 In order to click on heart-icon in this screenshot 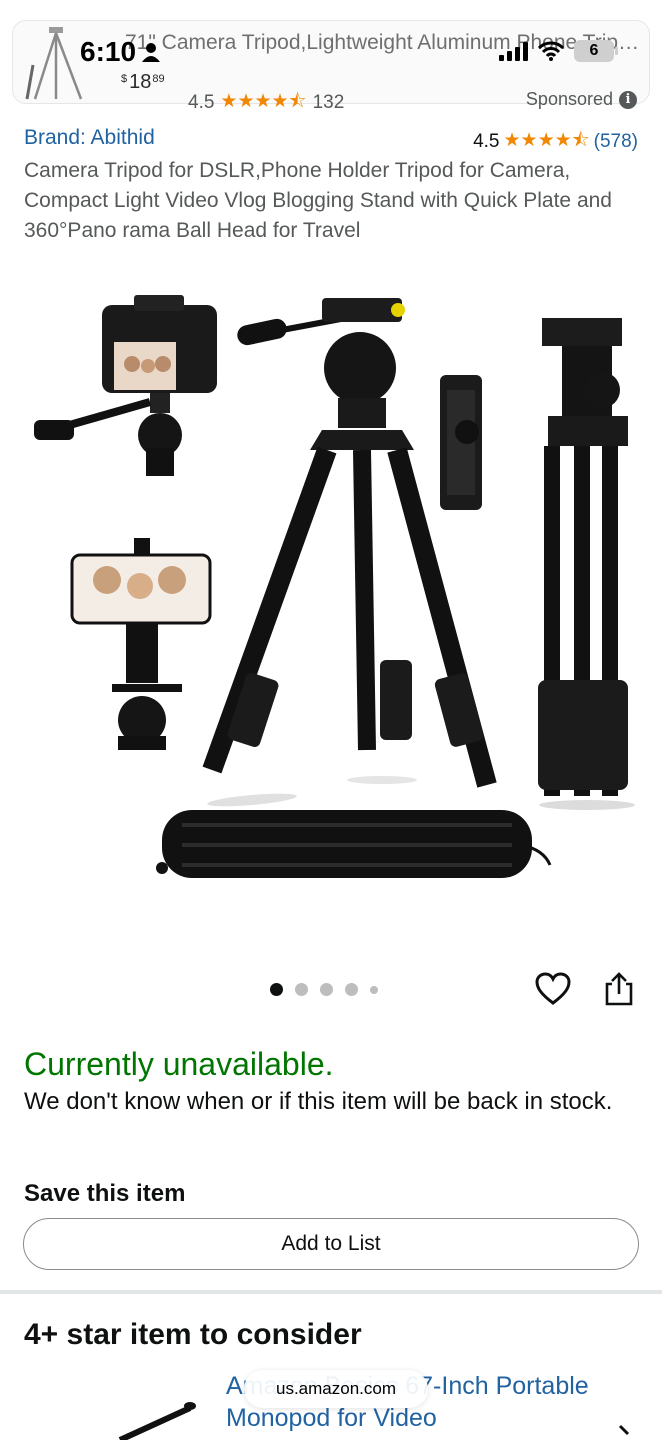, I will do `click(553, 988)`.